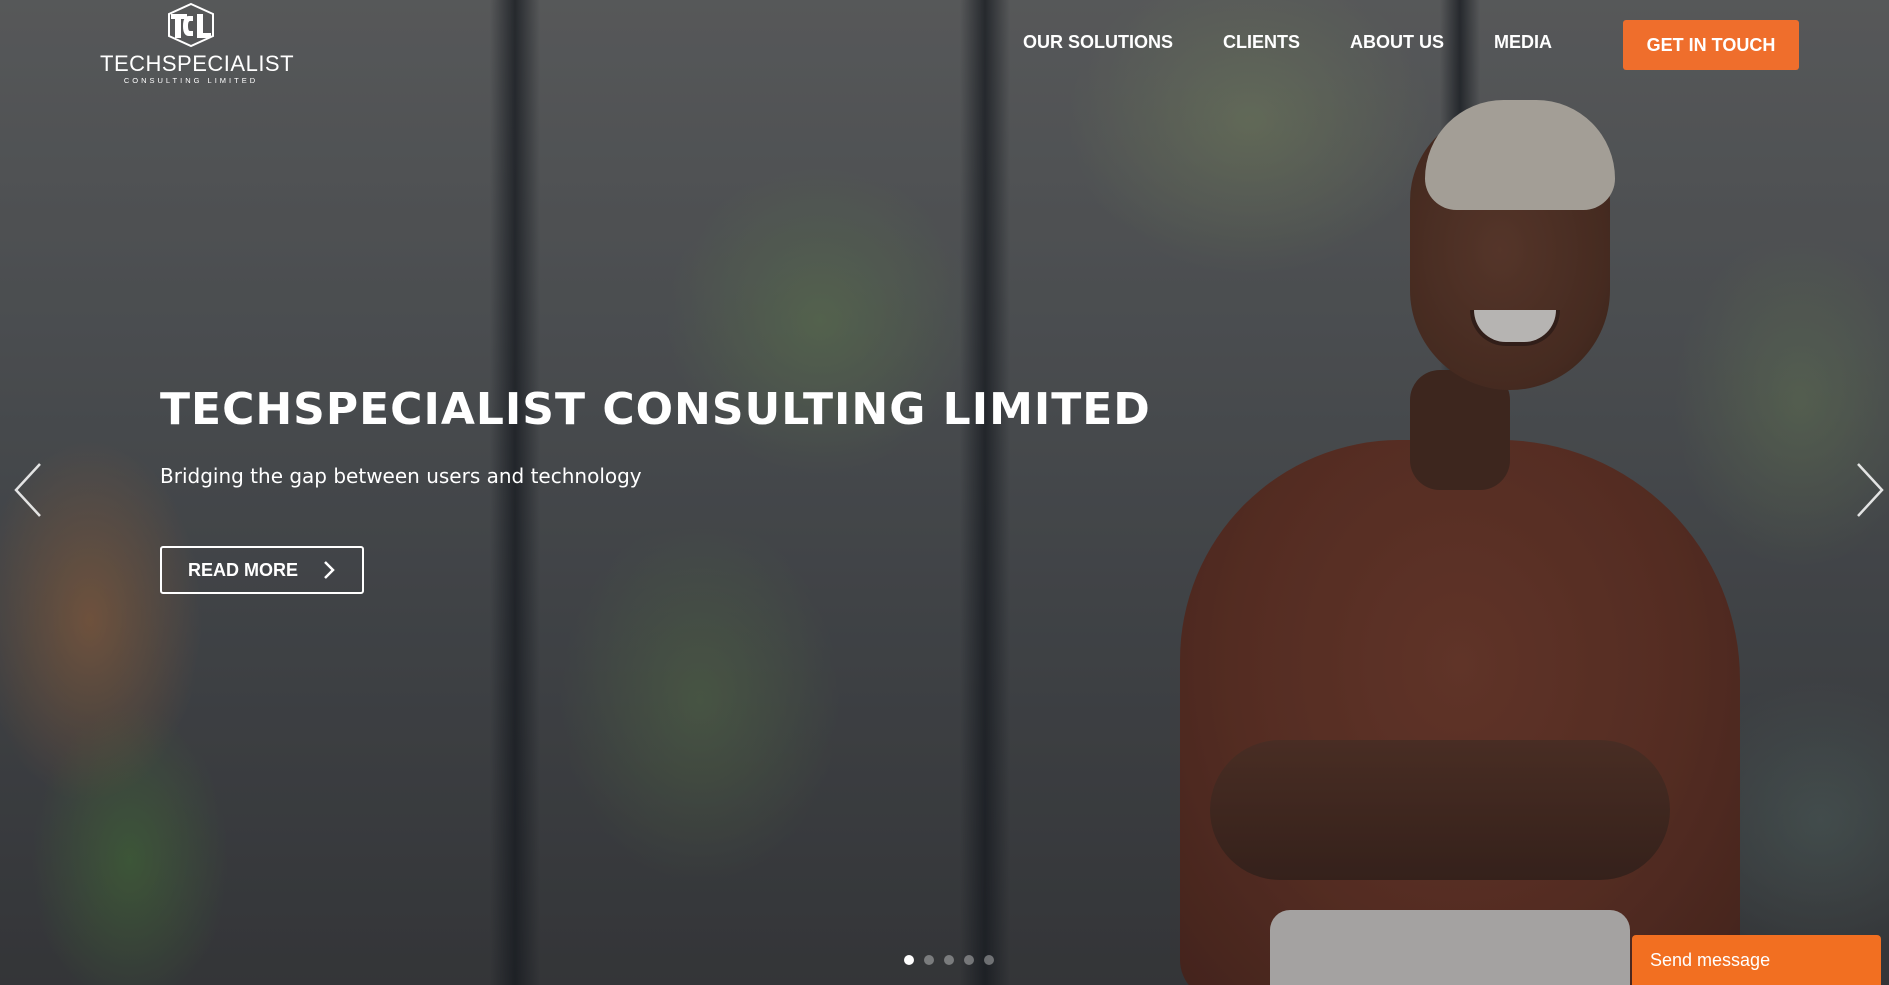  I want to click on slider-next-arrow, so click(1869, 490).